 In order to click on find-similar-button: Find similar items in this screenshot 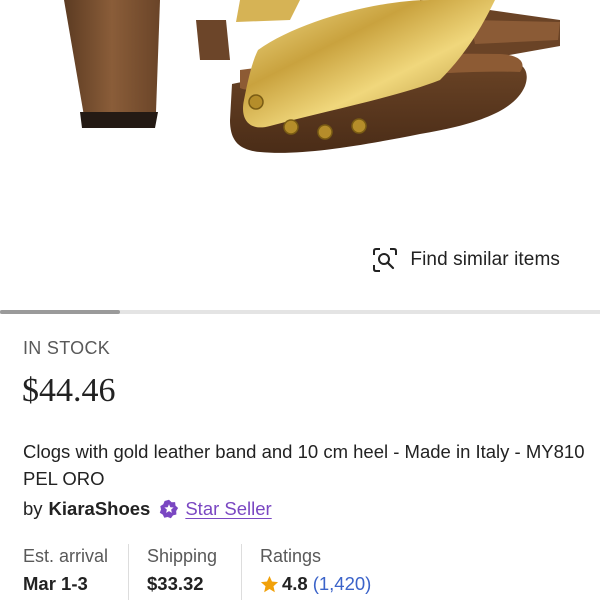, I will do `click(466, 260)`.